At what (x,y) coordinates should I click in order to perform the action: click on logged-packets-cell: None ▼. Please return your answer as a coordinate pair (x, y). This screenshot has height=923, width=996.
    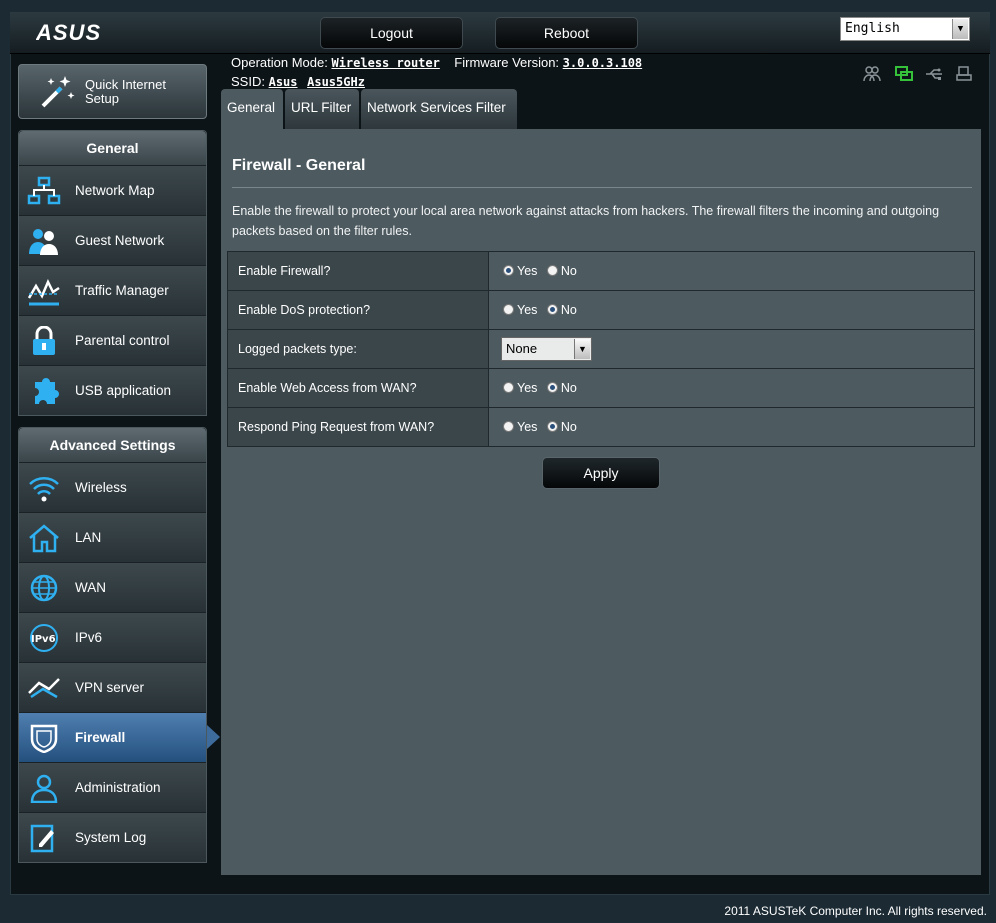
    Looking at the image, I should click on (731, 349).